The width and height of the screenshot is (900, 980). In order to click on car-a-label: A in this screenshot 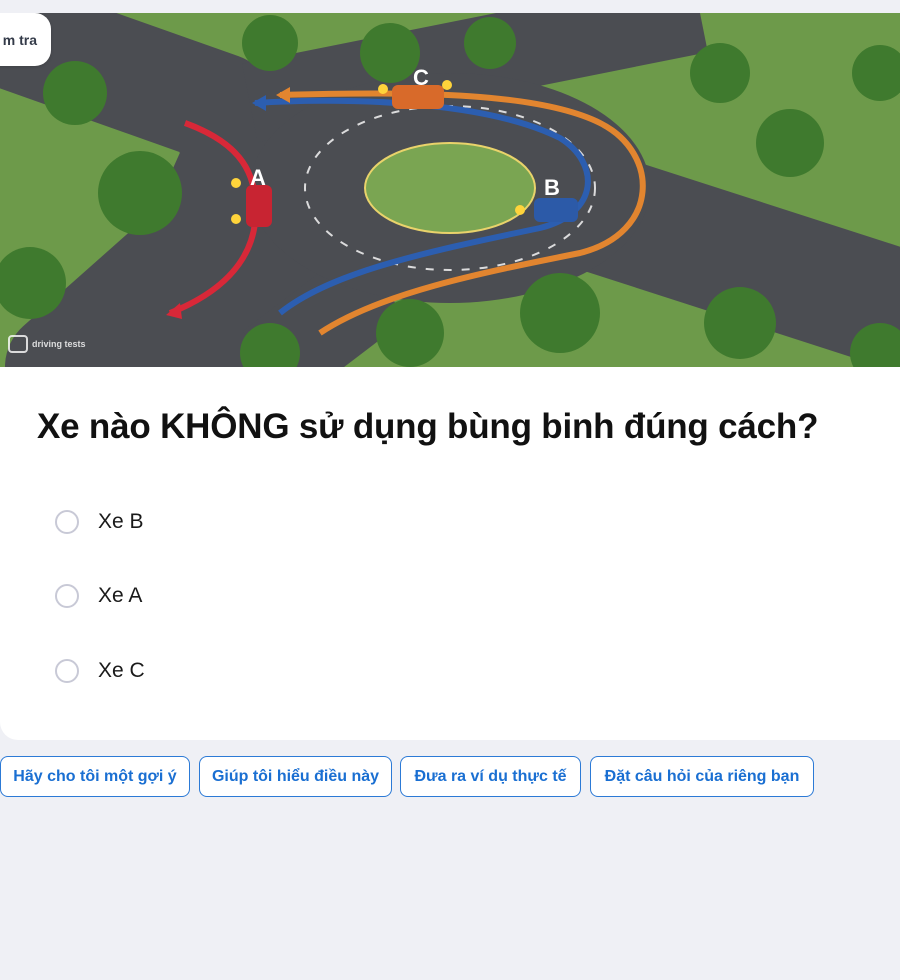, I will do `click(258, 177)`.